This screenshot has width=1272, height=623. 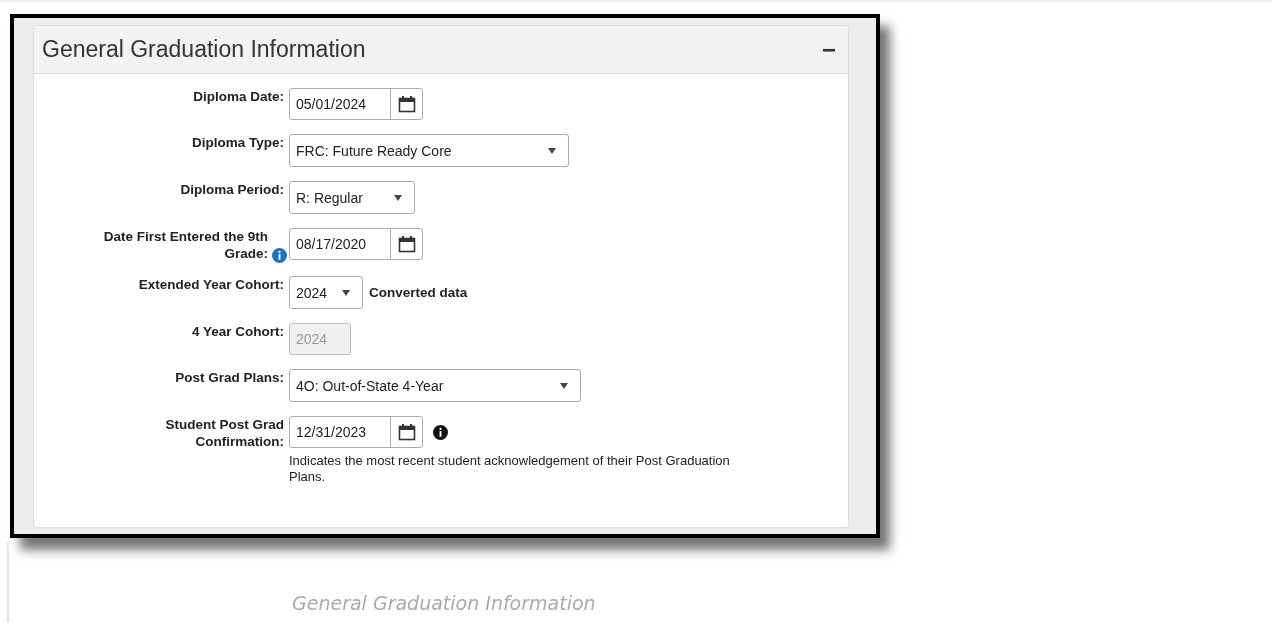 I want to click on field-label: Extended Year Cohort:, so click(x=211, y=284).